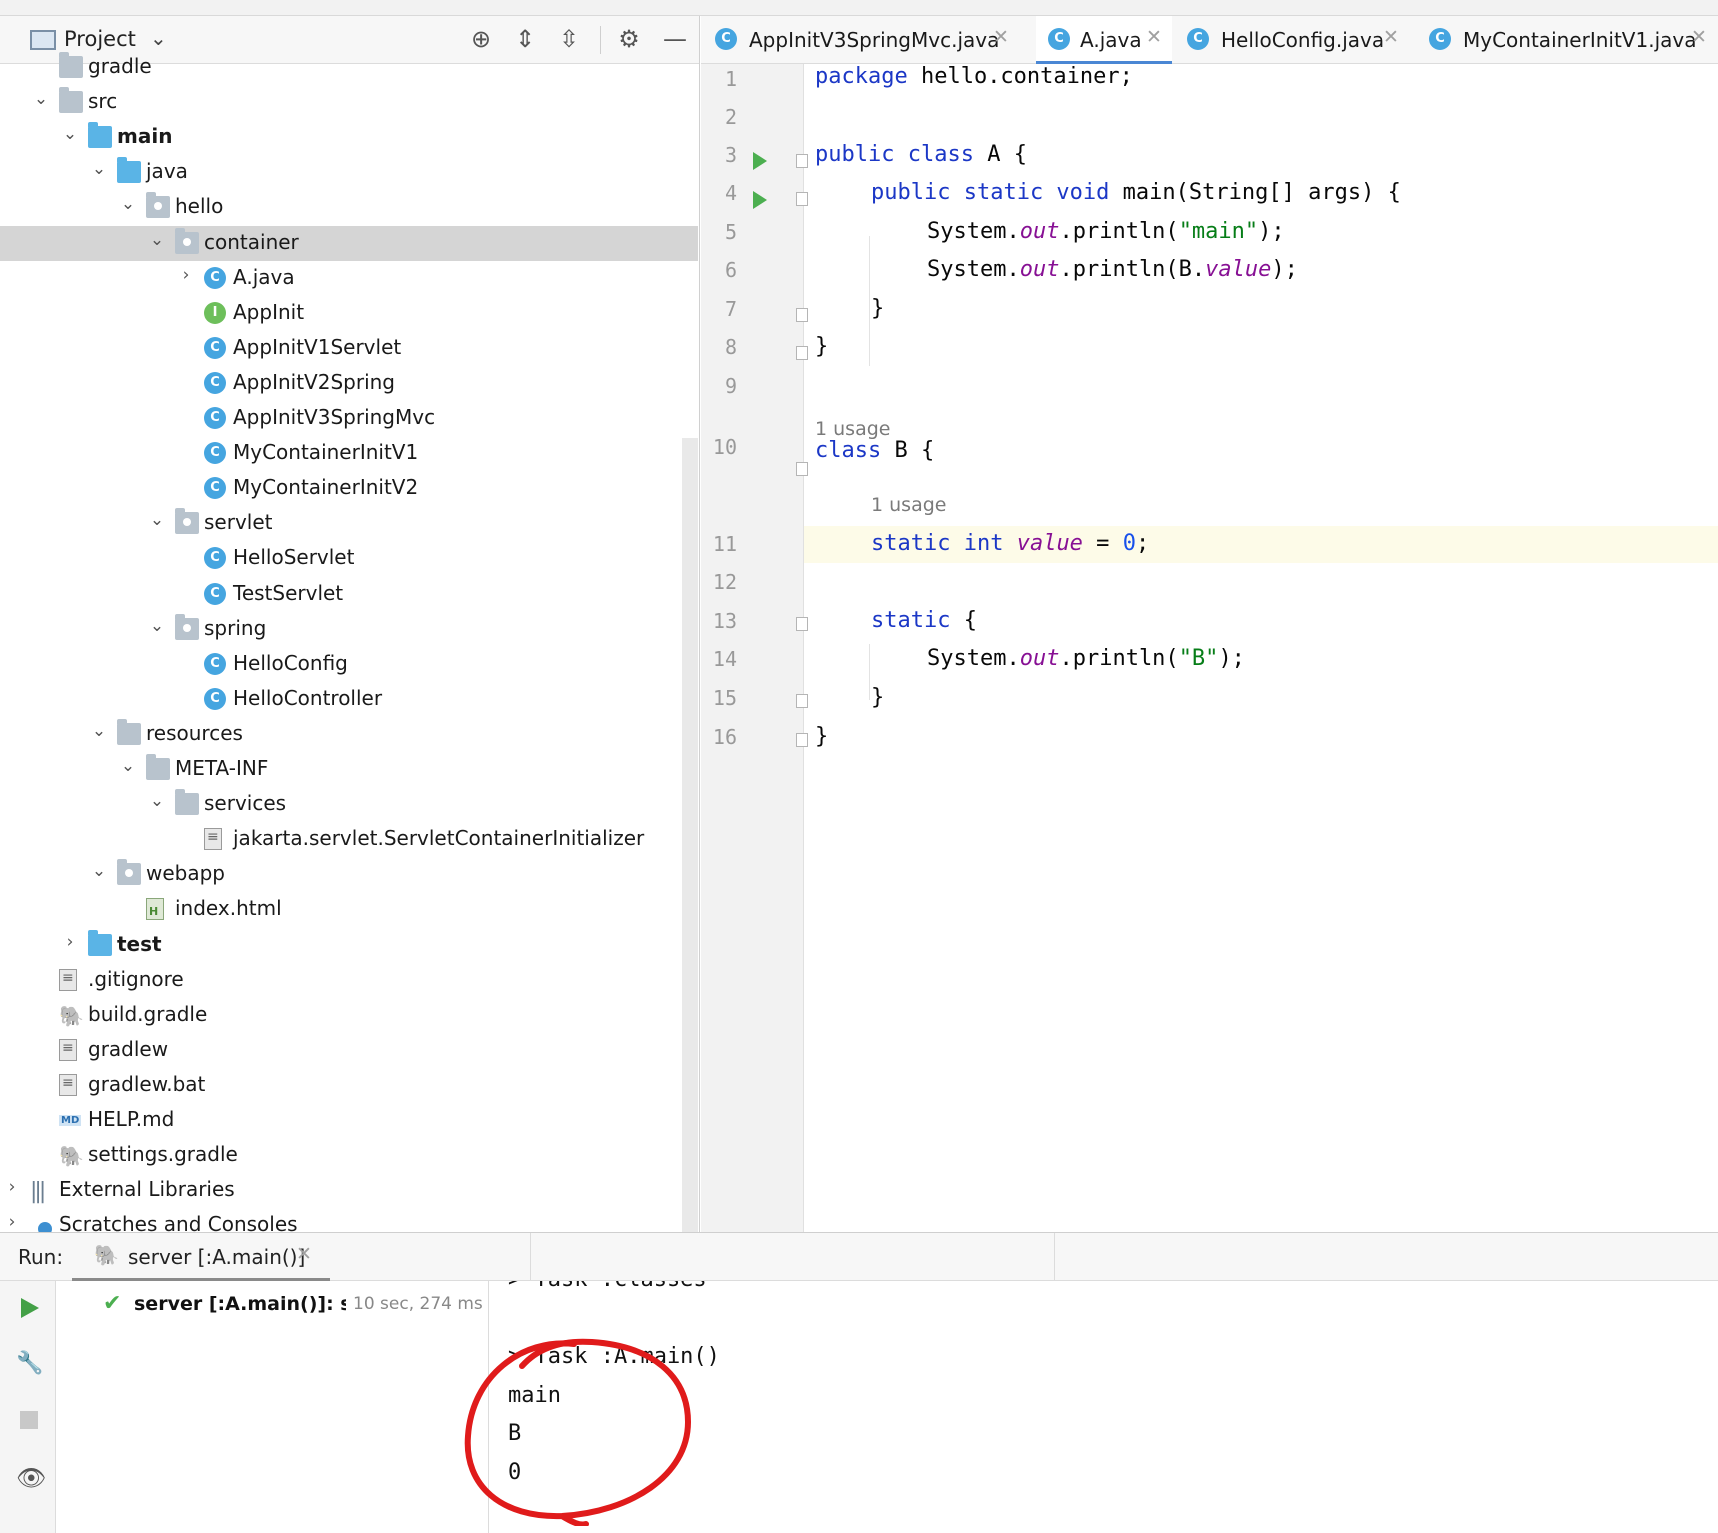 This screenshot has width=1718, height=1533. I want to click on tree-item: ⌄ main, so click(349, 137).